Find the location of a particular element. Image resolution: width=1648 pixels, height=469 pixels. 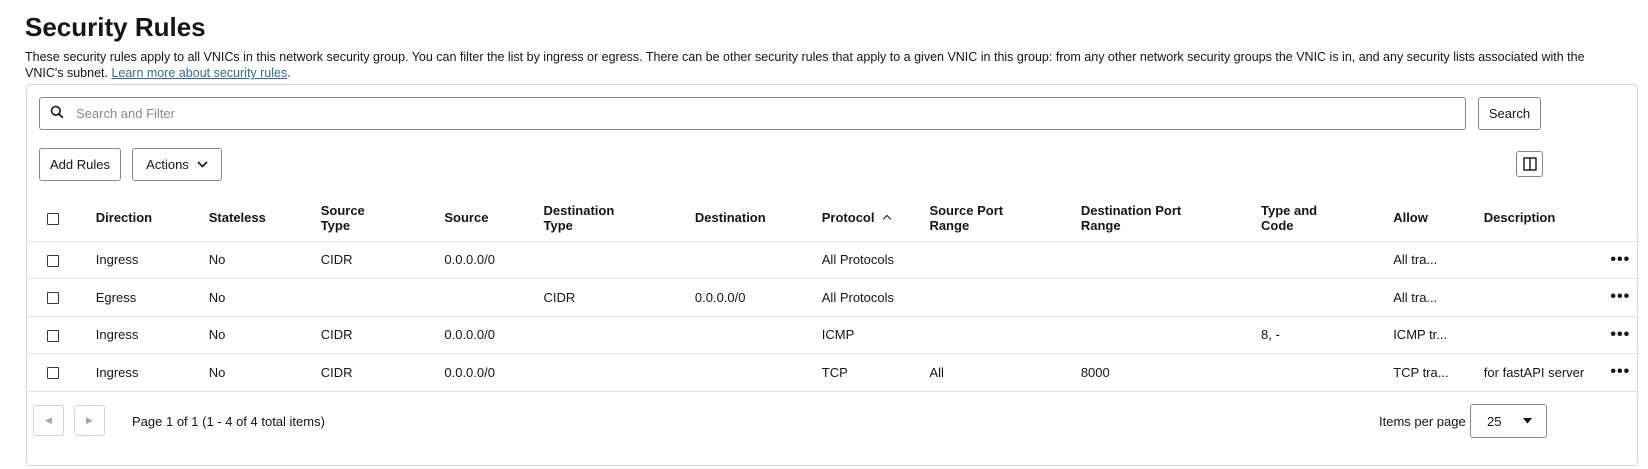

header-destination-port-line2: Range is located at coordinates (1100, 225).